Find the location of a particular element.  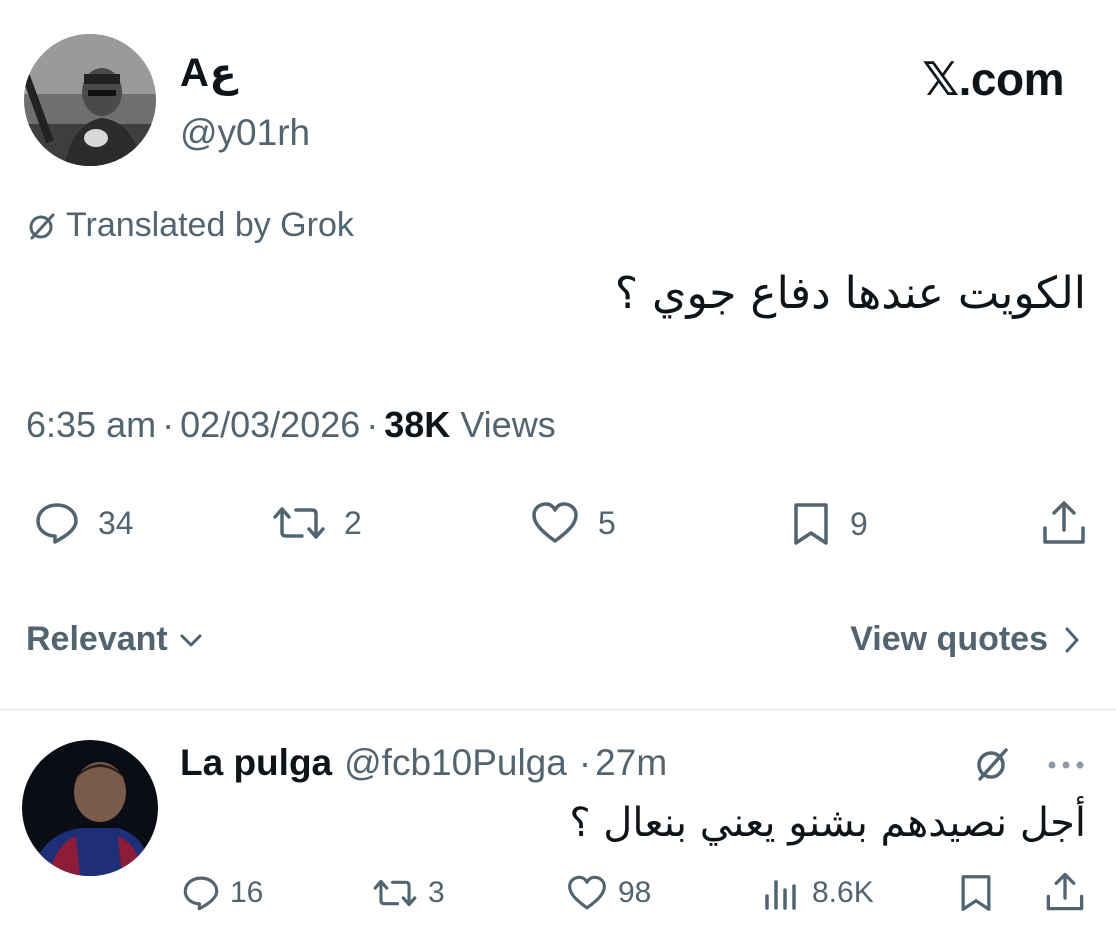

reply-avatar-image is located at coordinates (90, 808).